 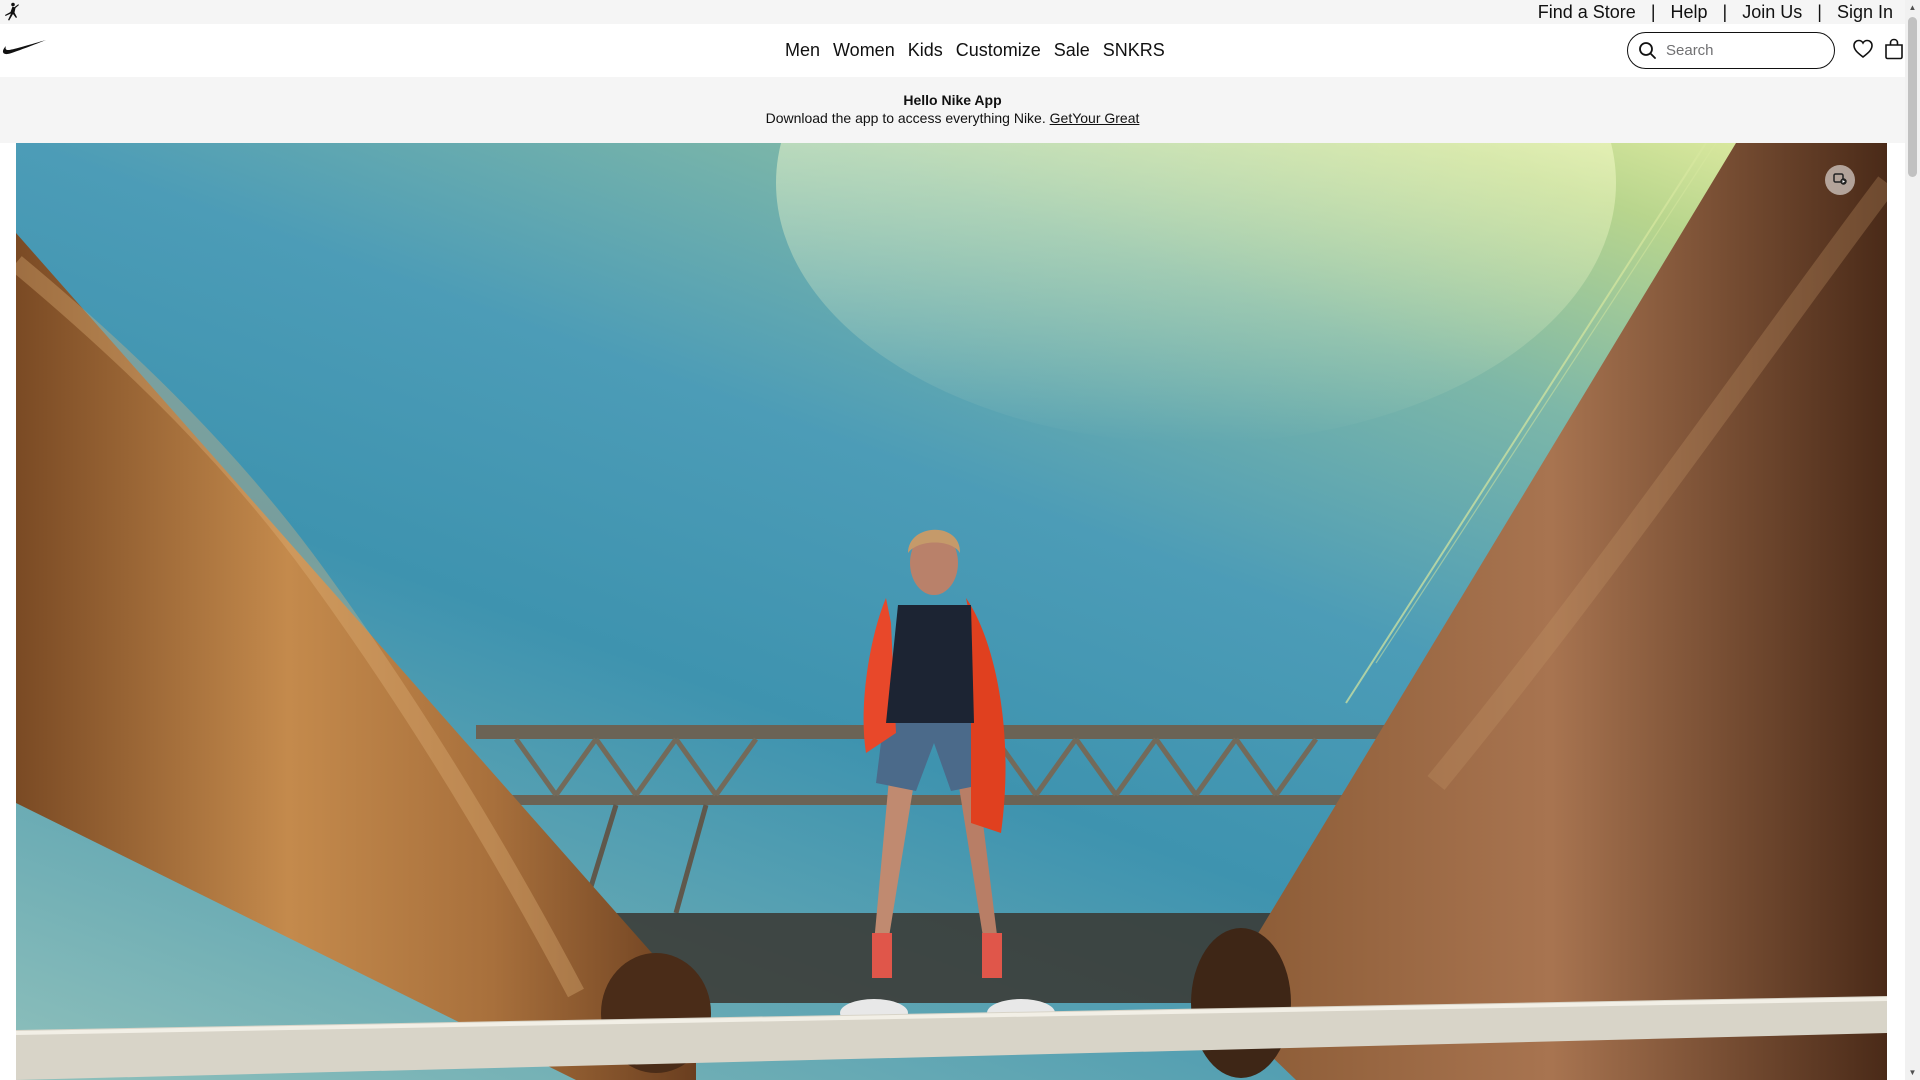 I want to click on promo-link: GetYour Great, so click(x=1095, y=118).